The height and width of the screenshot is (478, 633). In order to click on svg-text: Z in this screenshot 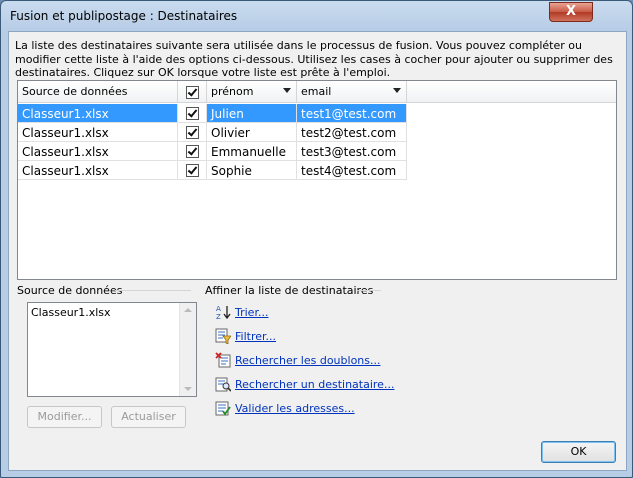, I will do `click(218, 316)`.